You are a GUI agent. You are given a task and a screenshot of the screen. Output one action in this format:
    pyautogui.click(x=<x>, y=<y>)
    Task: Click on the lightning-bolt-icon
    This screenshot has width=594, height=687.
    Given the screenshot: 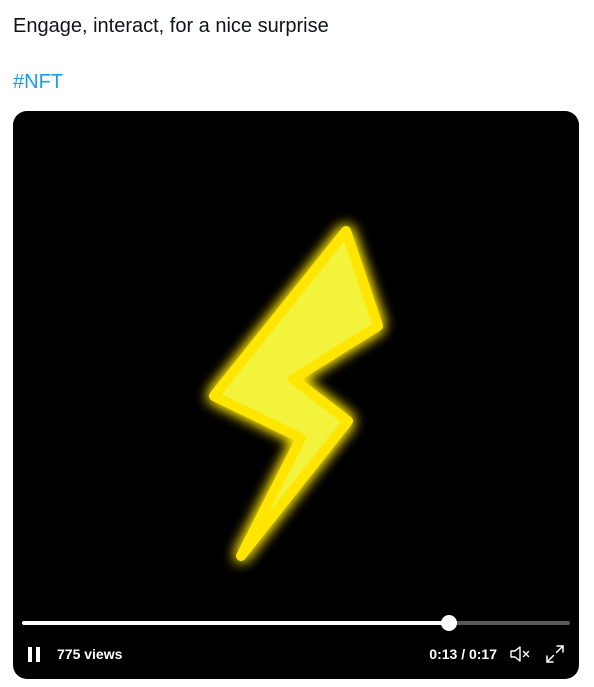 What is the action you would take?
    pyautogui.click(x=296, y=393)
    